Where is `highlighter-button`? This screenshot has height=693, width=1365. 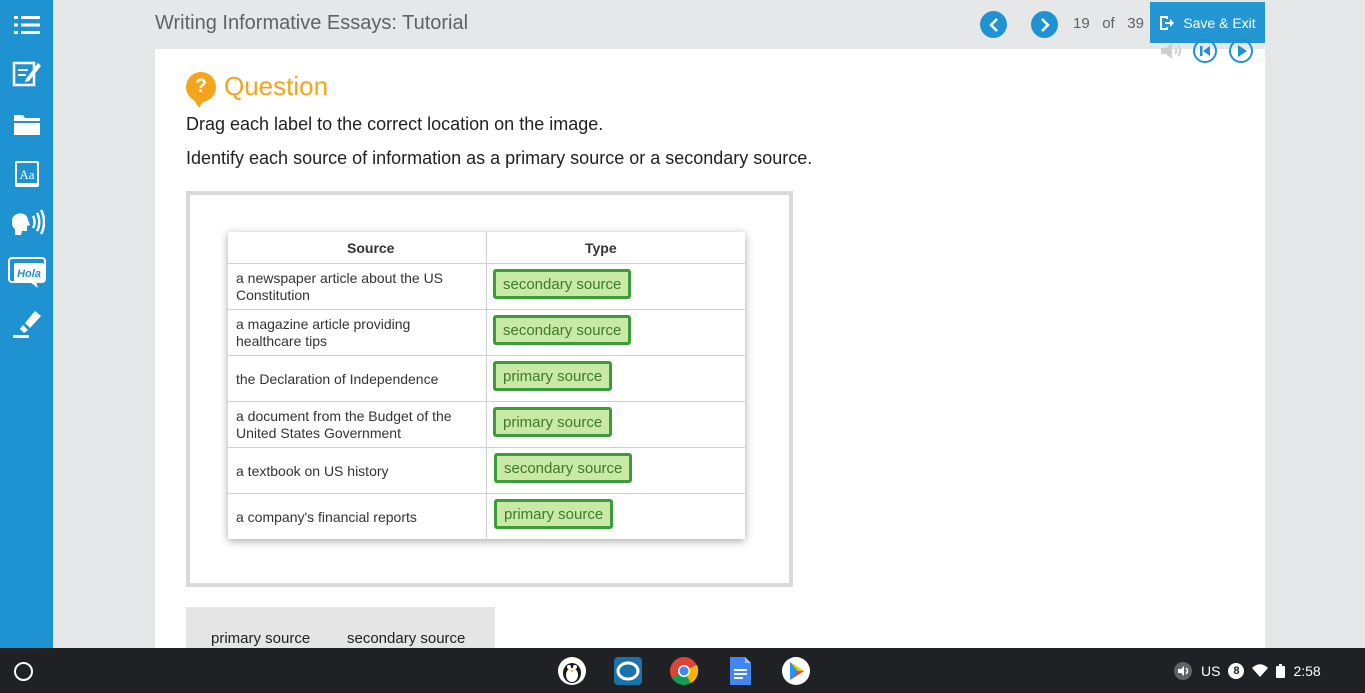
highlighter-button is located at coordinates (26, 323).